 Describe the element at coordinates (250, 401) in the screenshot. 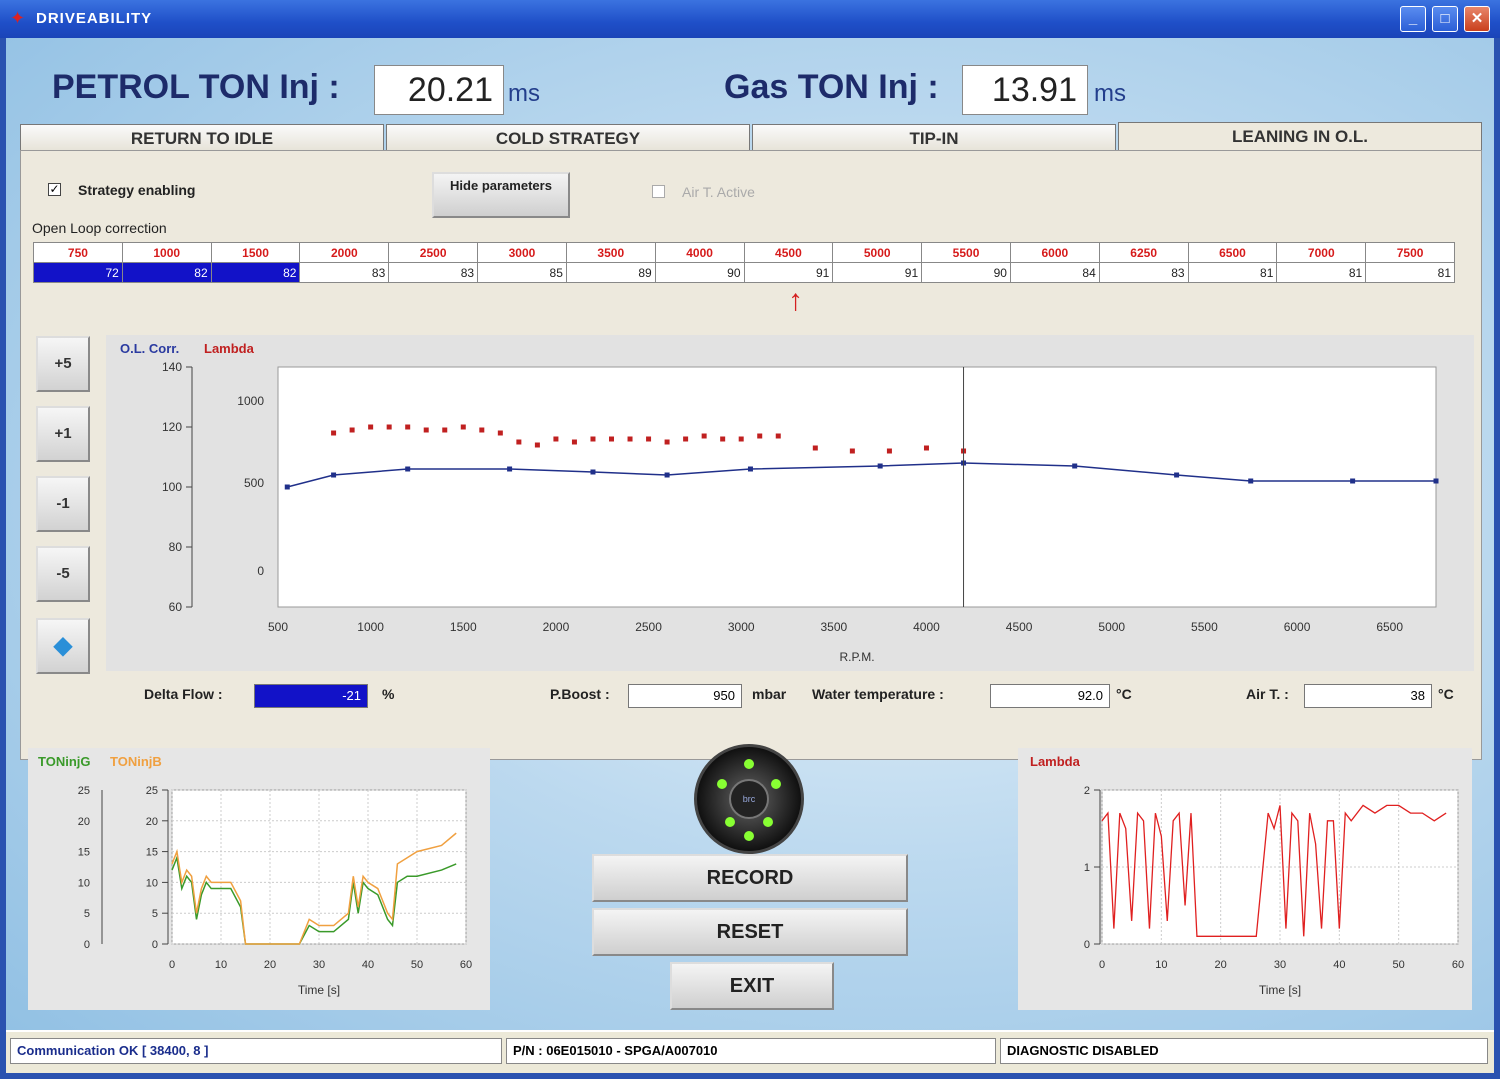

I see `inner-y-tick-label: 1000` at that location.